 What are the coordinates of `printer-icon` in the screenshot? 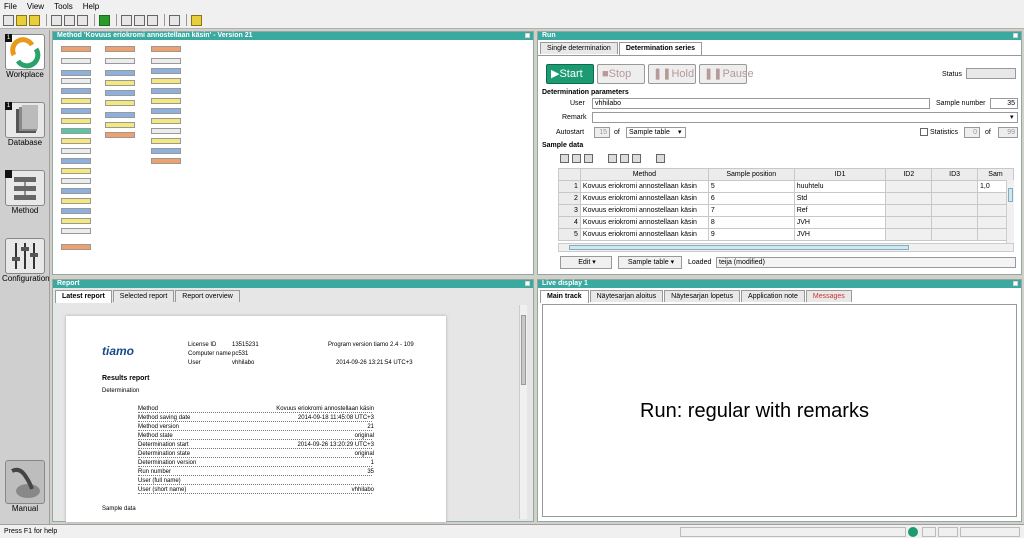 It's located at (174, 20).